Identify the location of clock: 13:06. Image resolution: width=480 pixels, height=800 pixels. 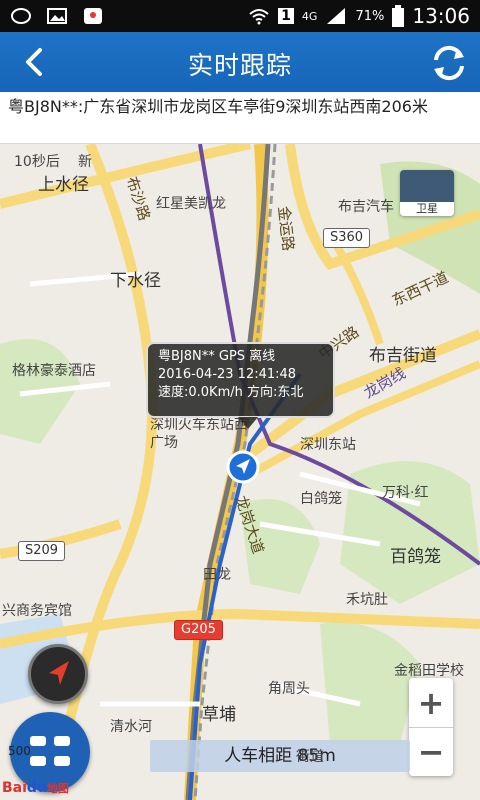
(441, 16).